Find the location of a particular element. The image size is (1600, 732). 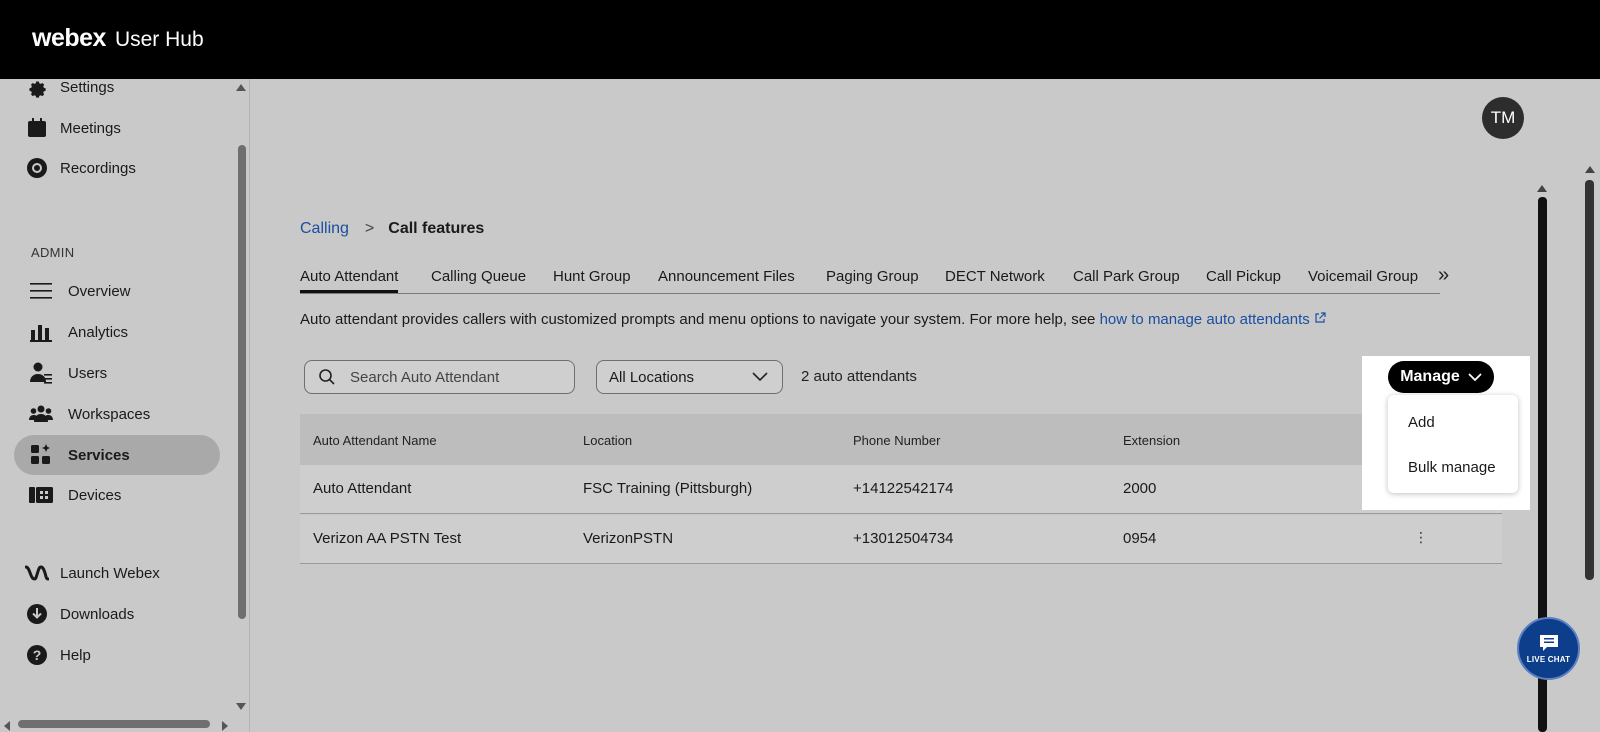

breadcrumb: Calling > Call features is located at coordinates (392, 229).